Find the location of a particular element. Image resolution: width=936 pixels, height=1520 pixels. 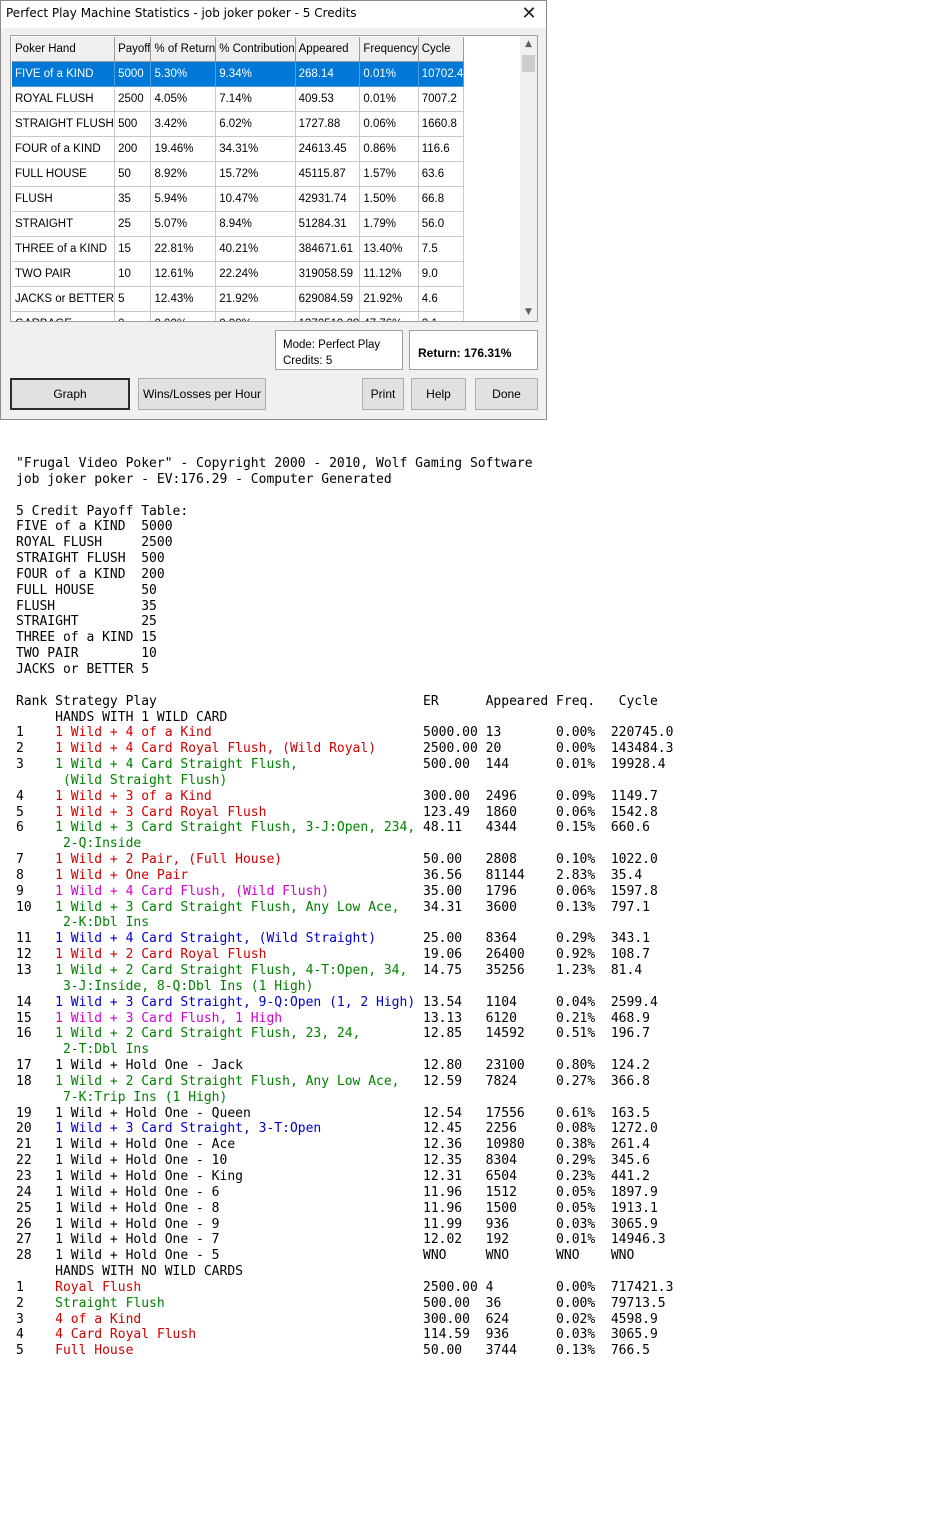

table-cell: THREE of a KIND is located at coordinates (64, 249).